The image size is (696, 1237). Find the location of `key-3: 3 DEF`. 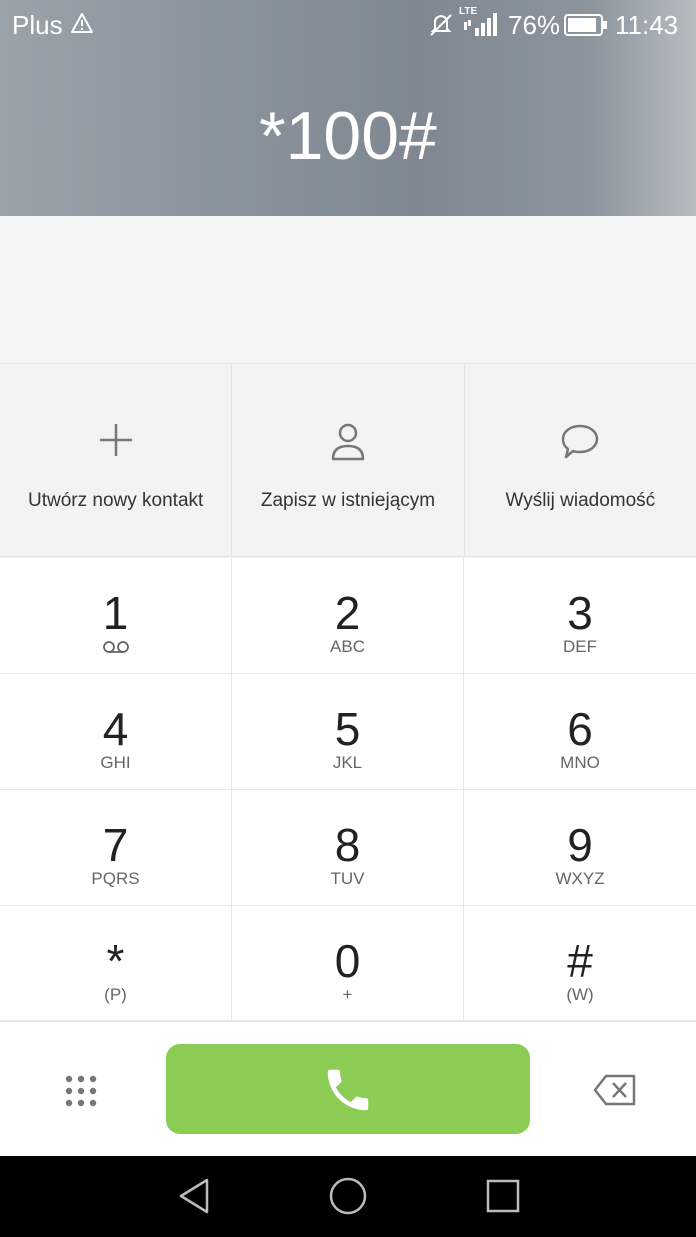

key-3: 3 DEF is located at coordinates (580, 616).